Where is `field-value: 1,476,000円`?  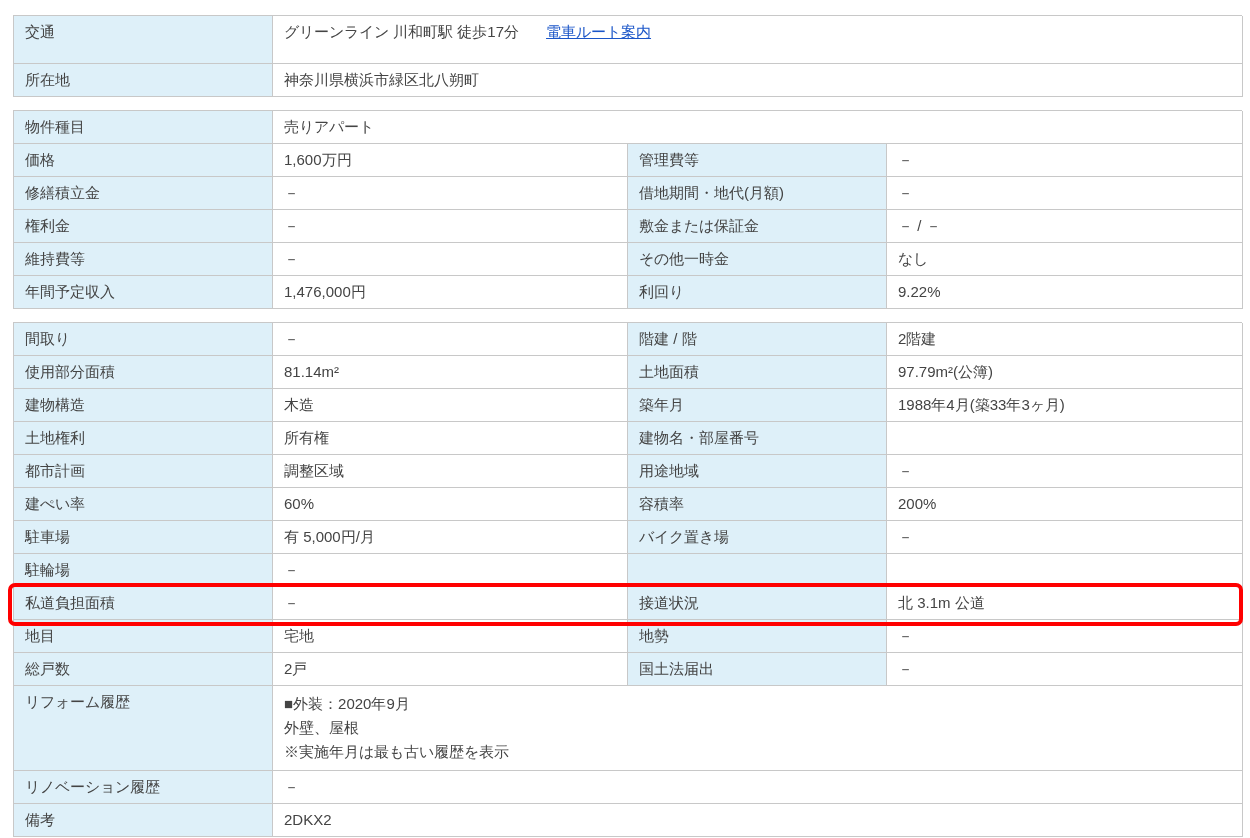 field-value: 1,476,000円 is located at coordinates (450, 292).